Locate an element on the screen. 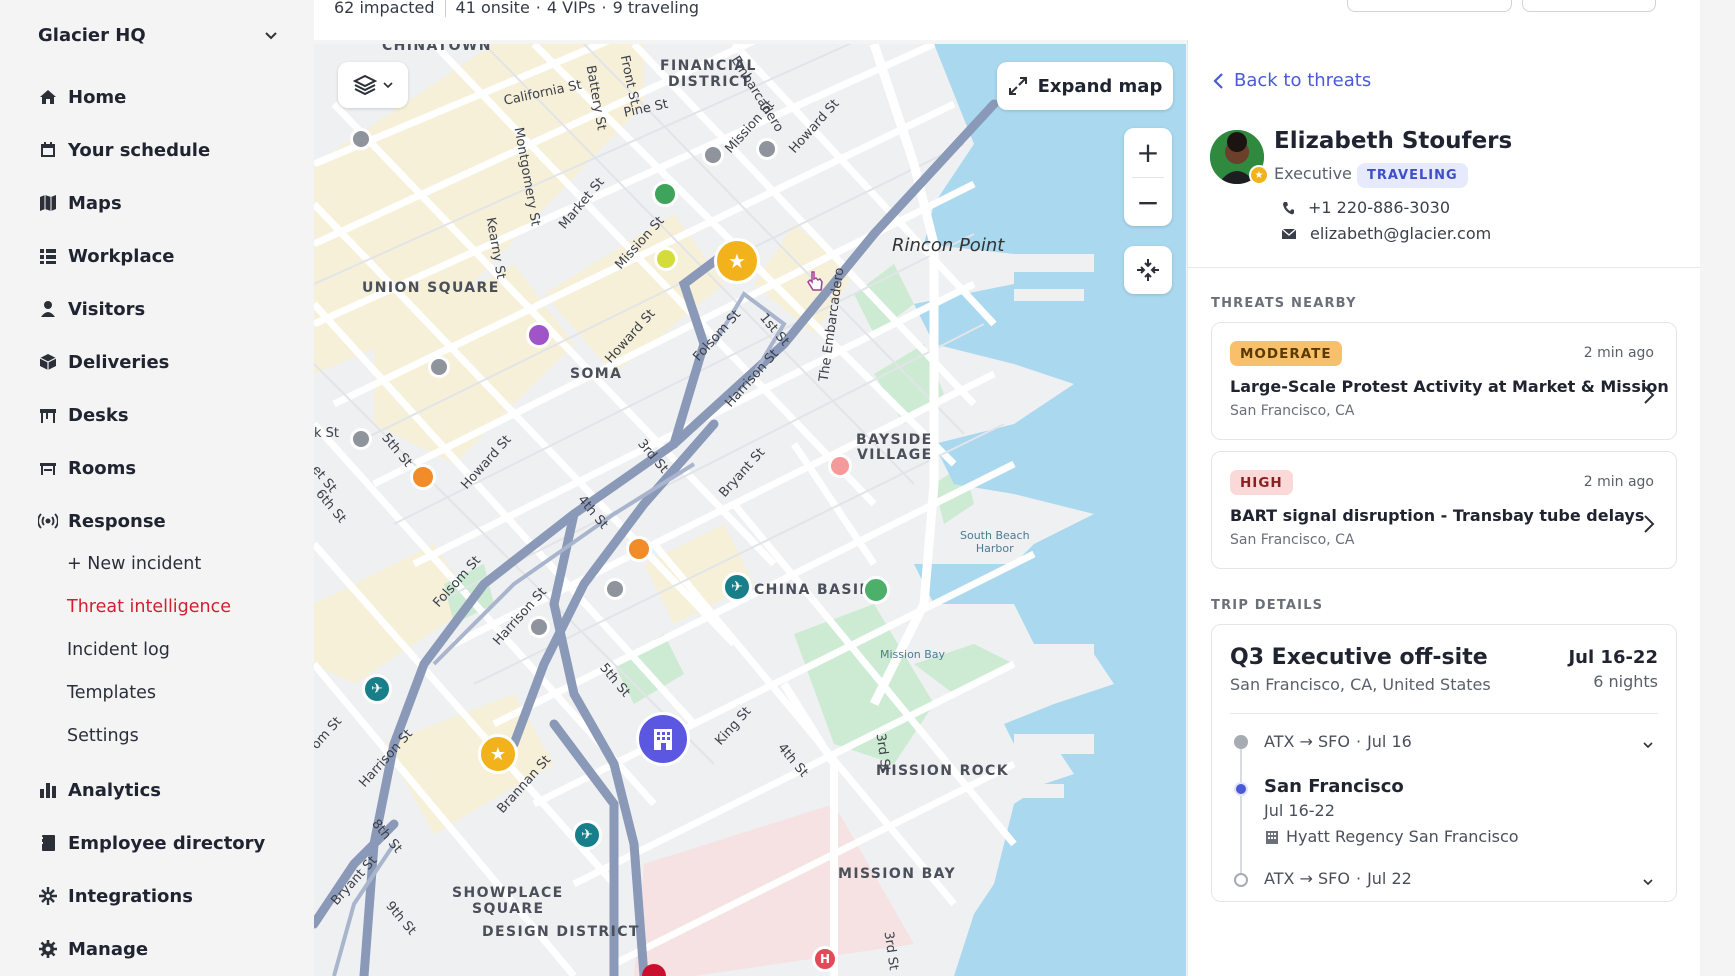 This screenshot has height=976, width=1735. flight-leg-outbound: ATX → SFO · Jul 16 is located at coordinates (1338, 741).